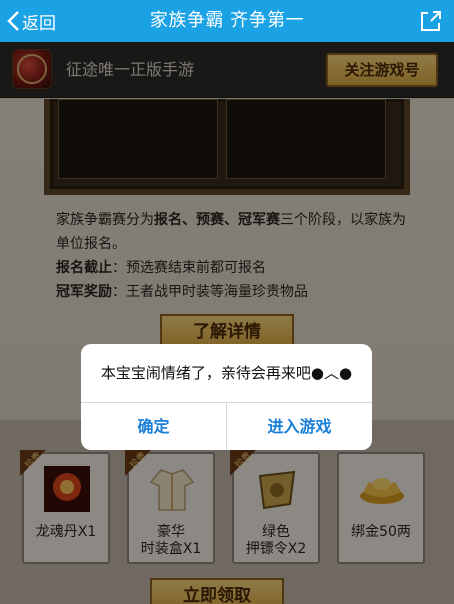 This screenshot has width=454, height=604. I want to click on dialog-message: 本宝宝闹情绪了，亲待会再来吧●︿●, so click(226, 373).